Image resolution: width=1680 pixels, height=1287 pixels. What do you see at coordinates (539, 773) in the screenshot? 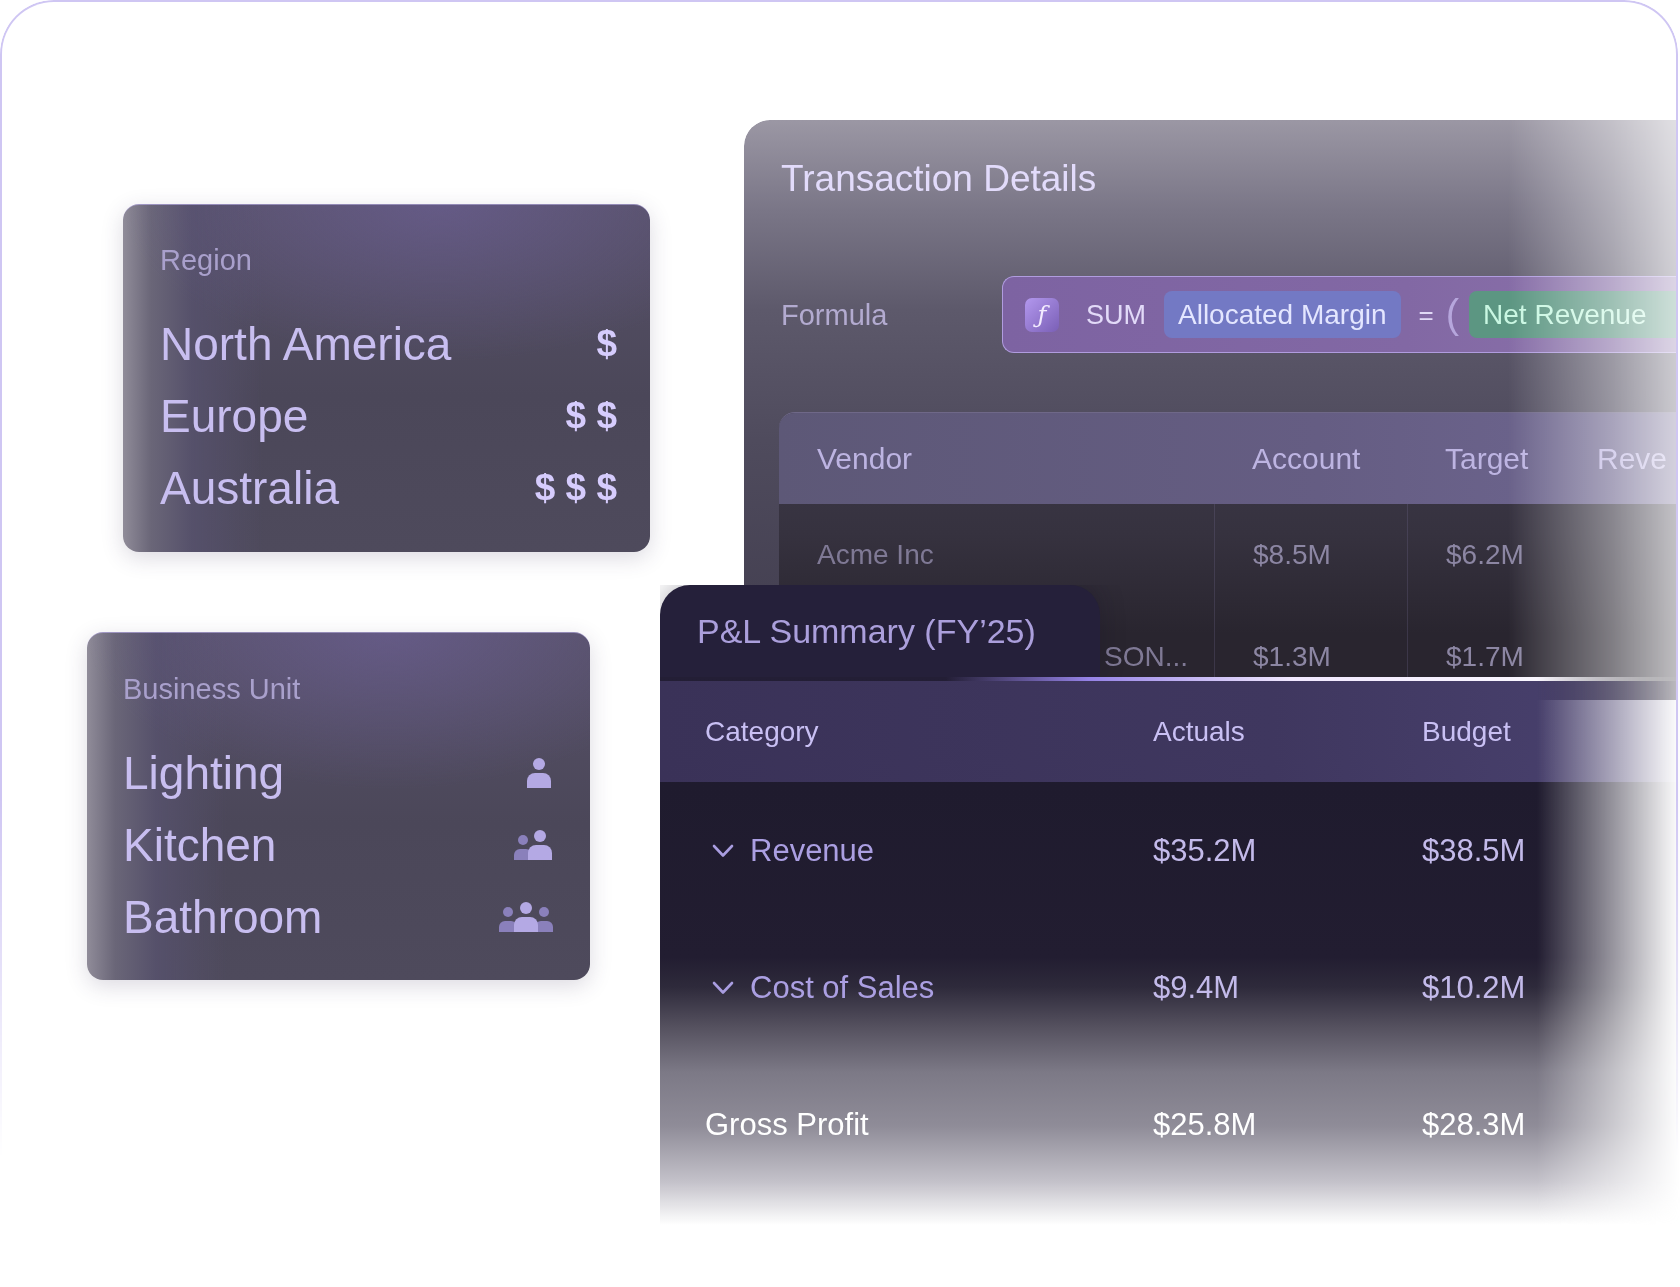
I see `person-icon` at bounding box center [539, 773].